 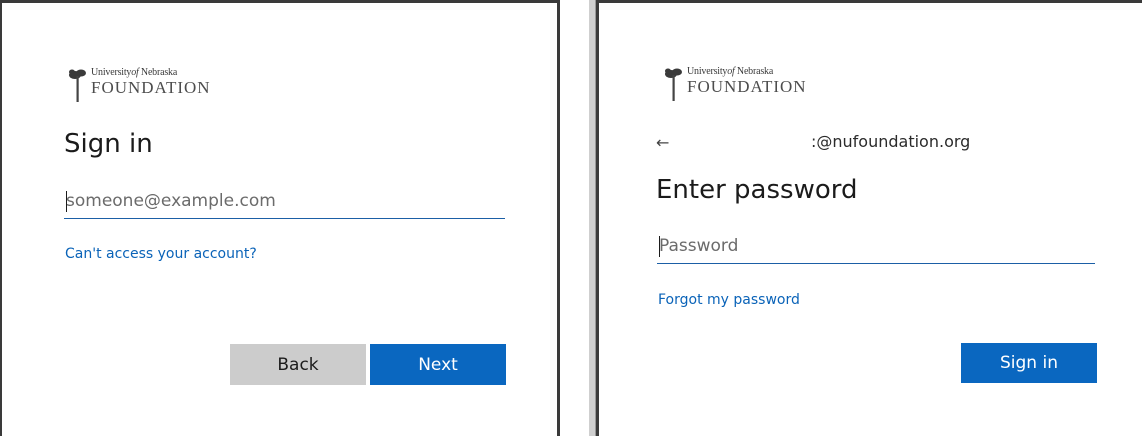 What do you see at coordinates (662, 142) in the screenshot?
I see `back-arrow-icon: ←` at bounding box center [662, 142].